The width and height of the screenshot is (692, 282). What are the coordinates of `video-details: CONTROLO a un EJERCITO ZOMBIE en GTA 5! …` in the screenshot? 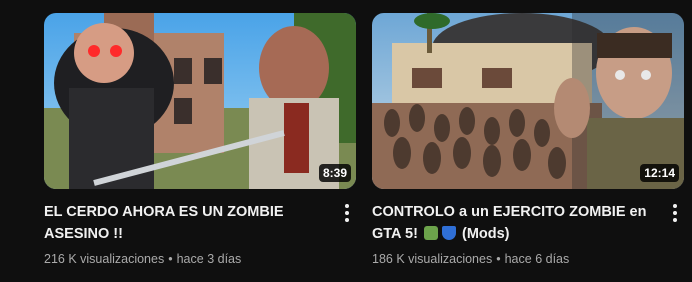 It's located at (528, 234).